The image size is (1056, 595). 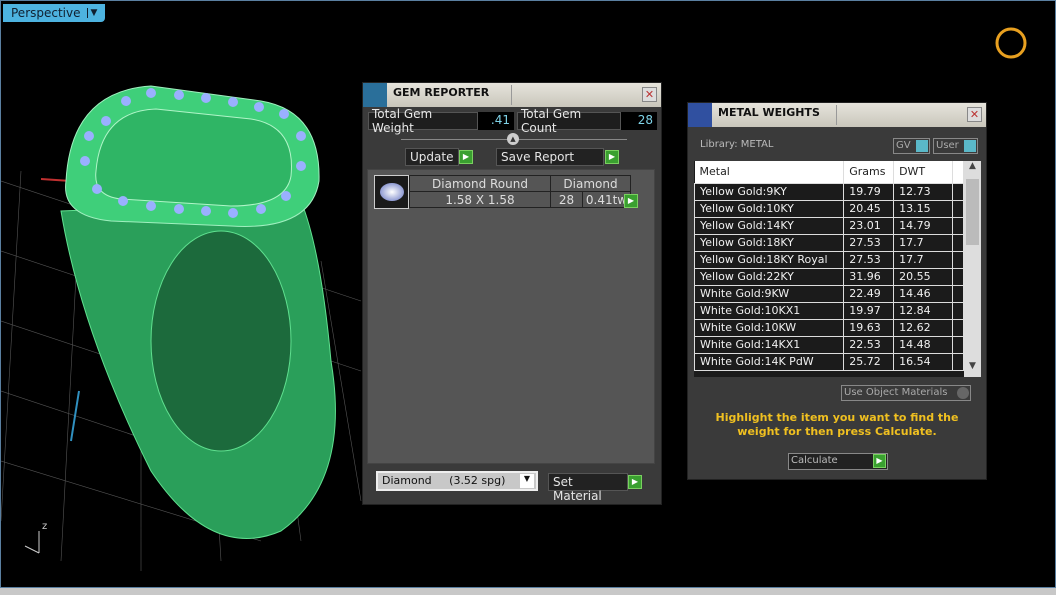 What do you see at coordinates (512, 95) in the screenshot?
I see `gem-reporter-titlebar: GEM REPORTER ✕` at bounding box center [512, 95].